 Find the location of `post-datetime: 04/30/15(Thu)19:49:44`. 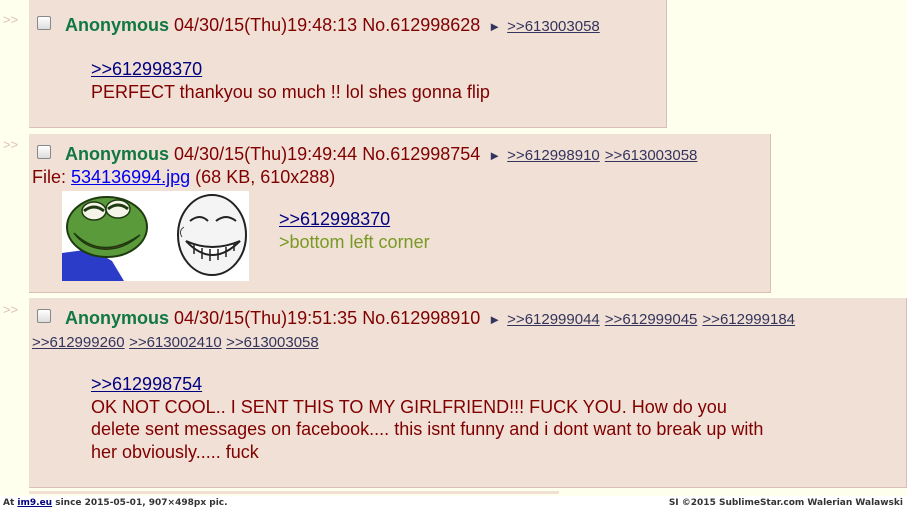

post-datetime: 04/30/15(Thu)19:49:44 is located at coordinates (266, 154).